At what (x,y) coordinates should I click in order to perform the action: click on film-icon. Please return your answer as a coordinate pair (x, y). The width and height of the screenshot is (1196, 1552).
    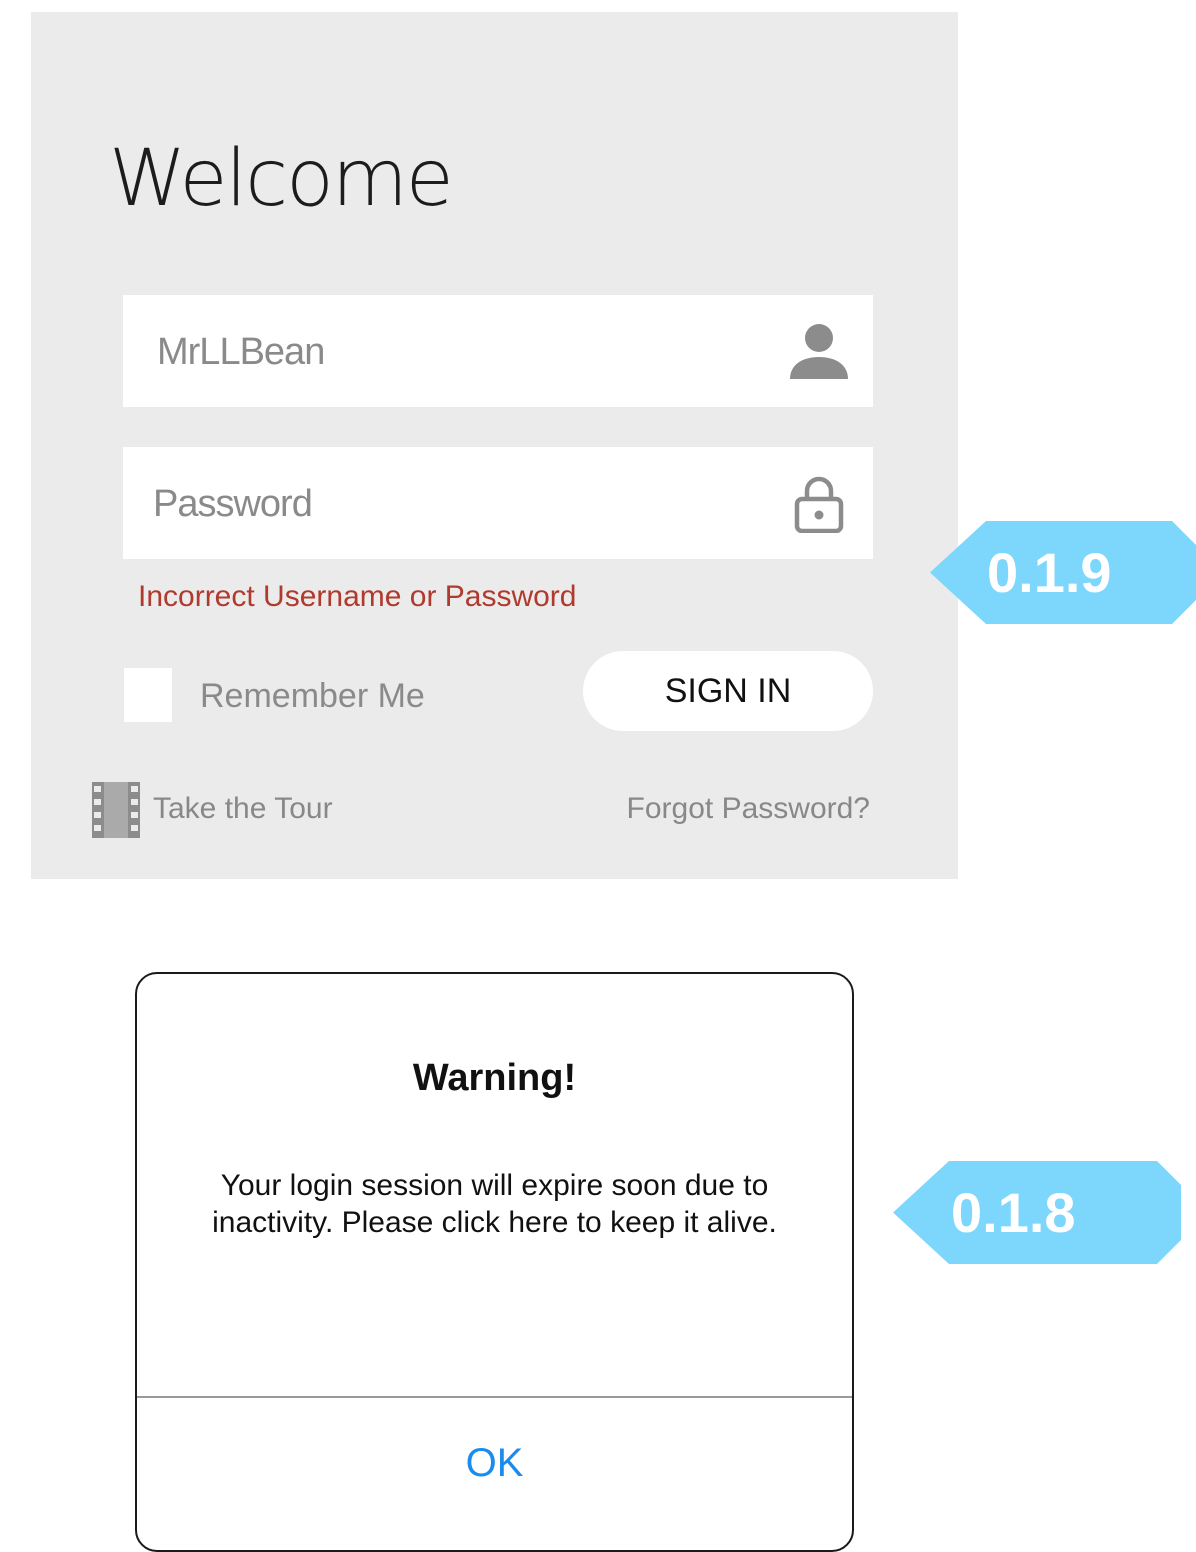
    Looking at the image, I should click on (116, 810).